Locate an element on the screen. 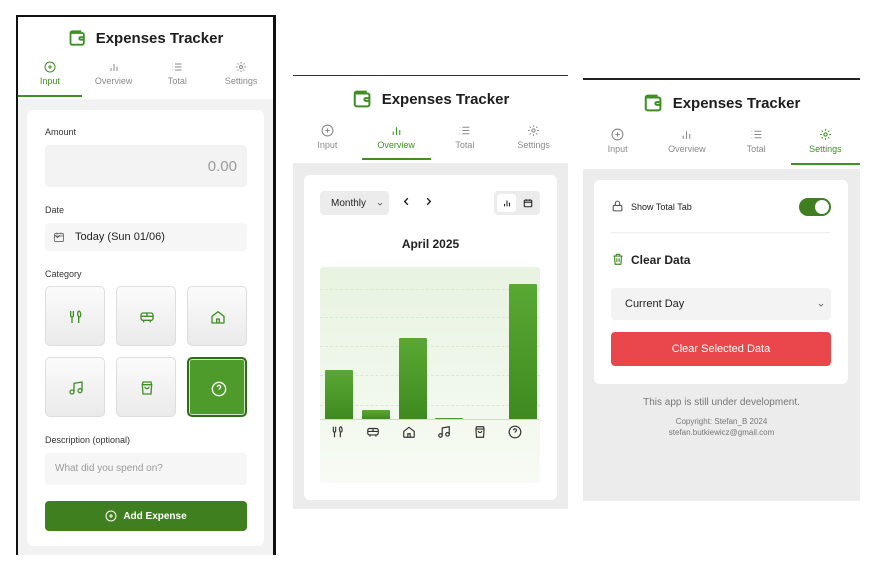 This screenshot has height=581, width=878. chevron-right-icon is located at coordinates (428, 201).